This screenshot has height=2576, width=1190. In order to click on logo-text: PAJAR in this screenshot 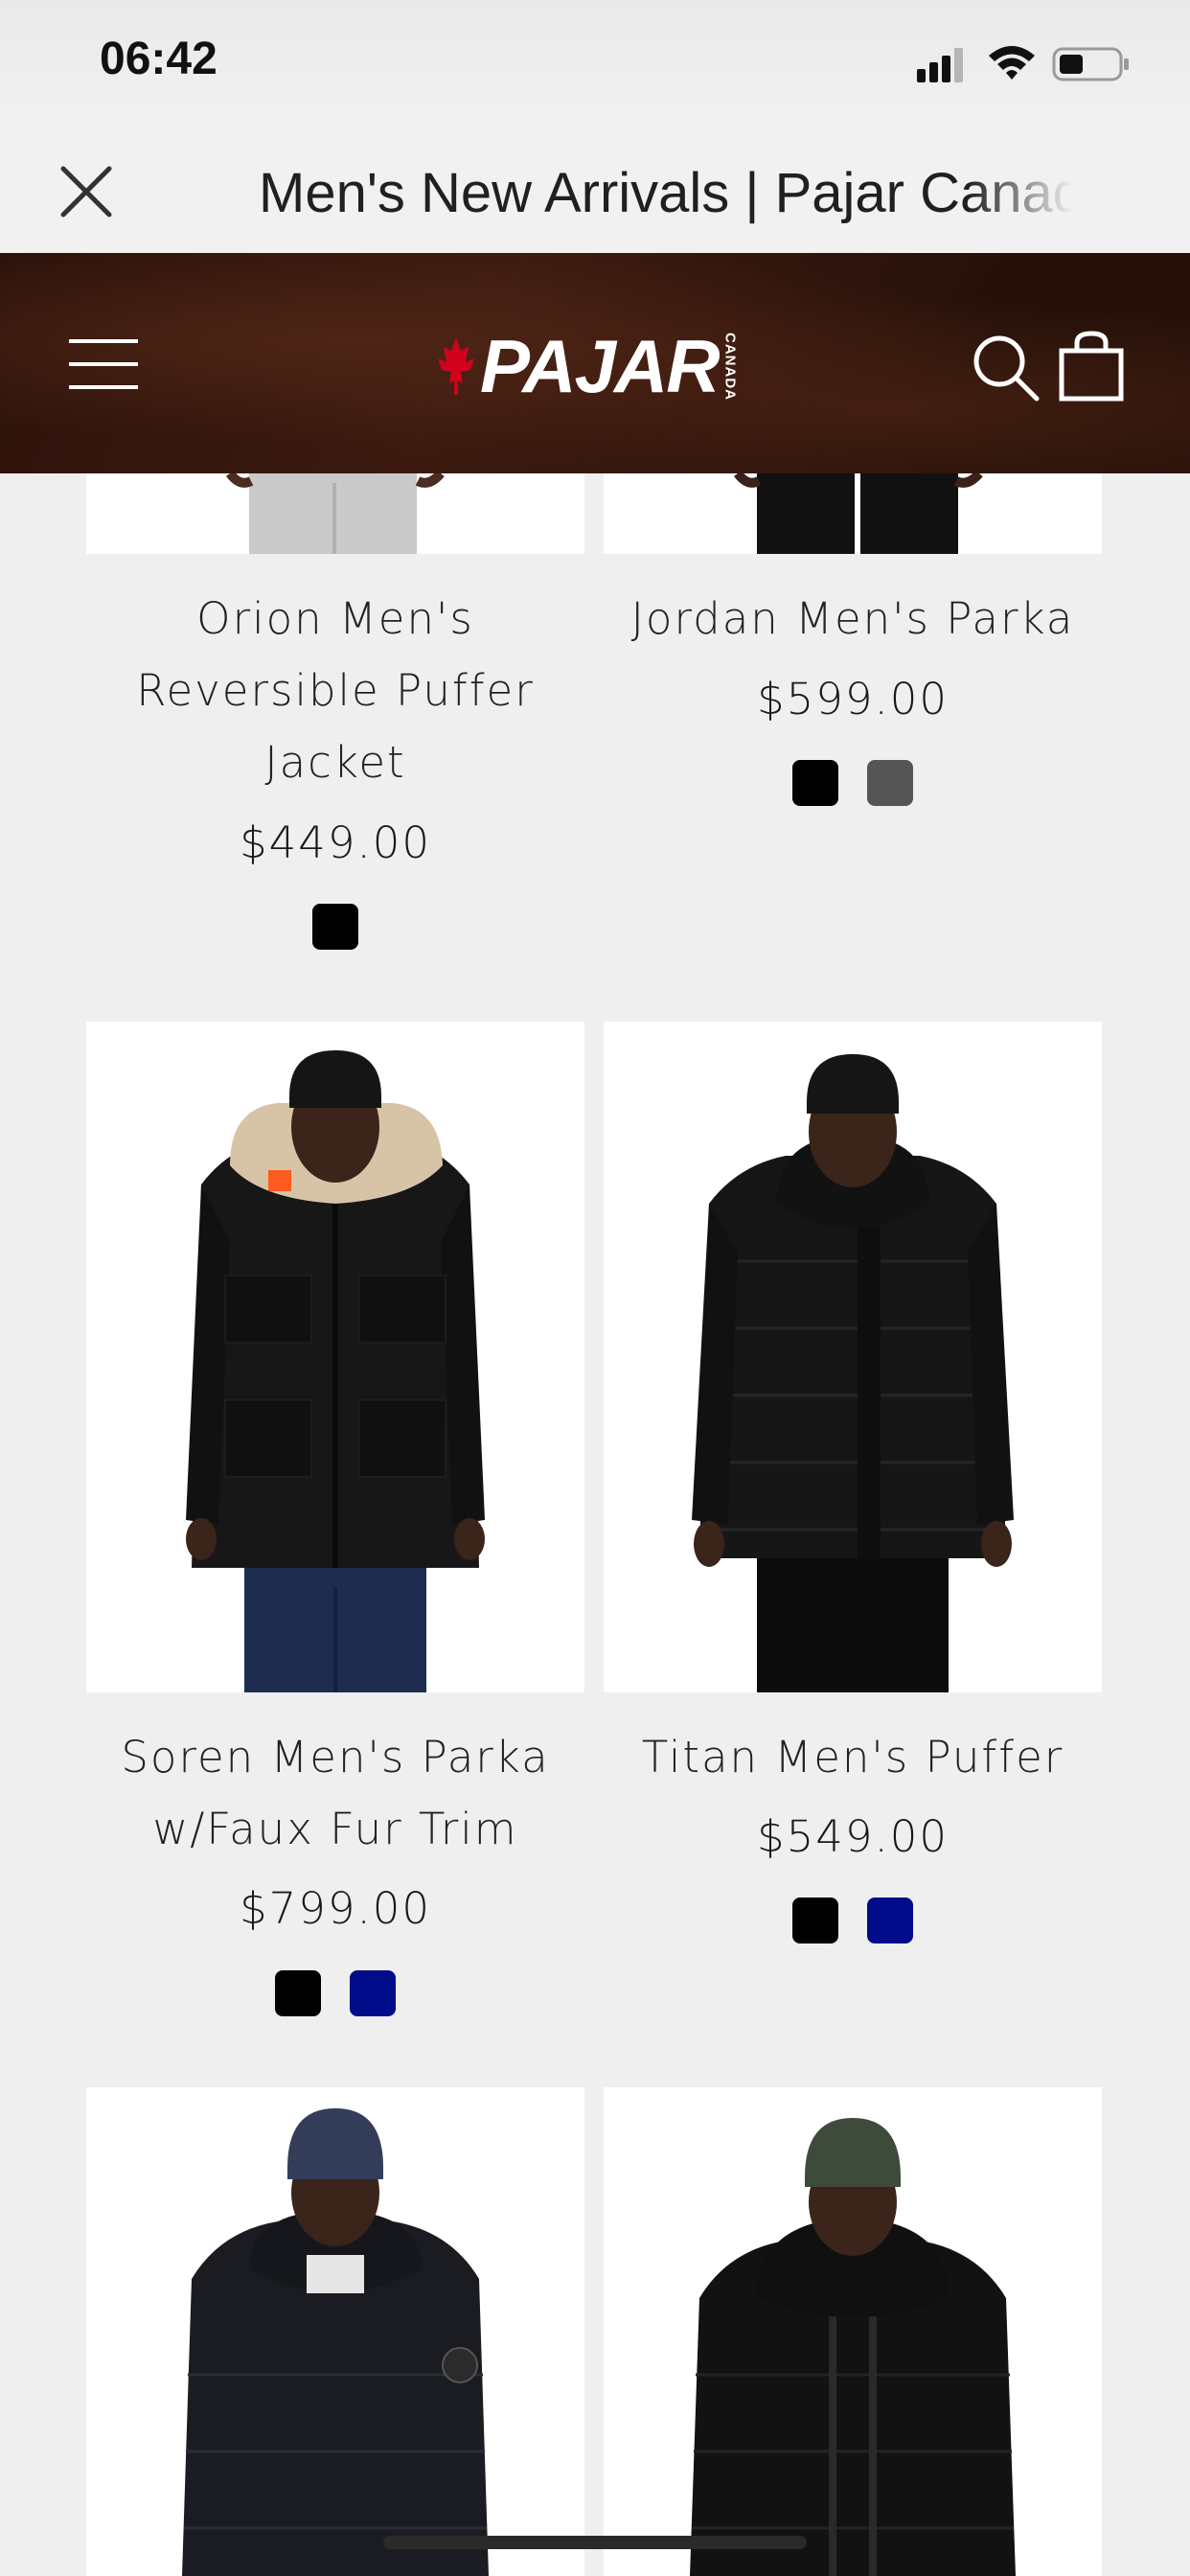, I will do `click(601, 365)`.